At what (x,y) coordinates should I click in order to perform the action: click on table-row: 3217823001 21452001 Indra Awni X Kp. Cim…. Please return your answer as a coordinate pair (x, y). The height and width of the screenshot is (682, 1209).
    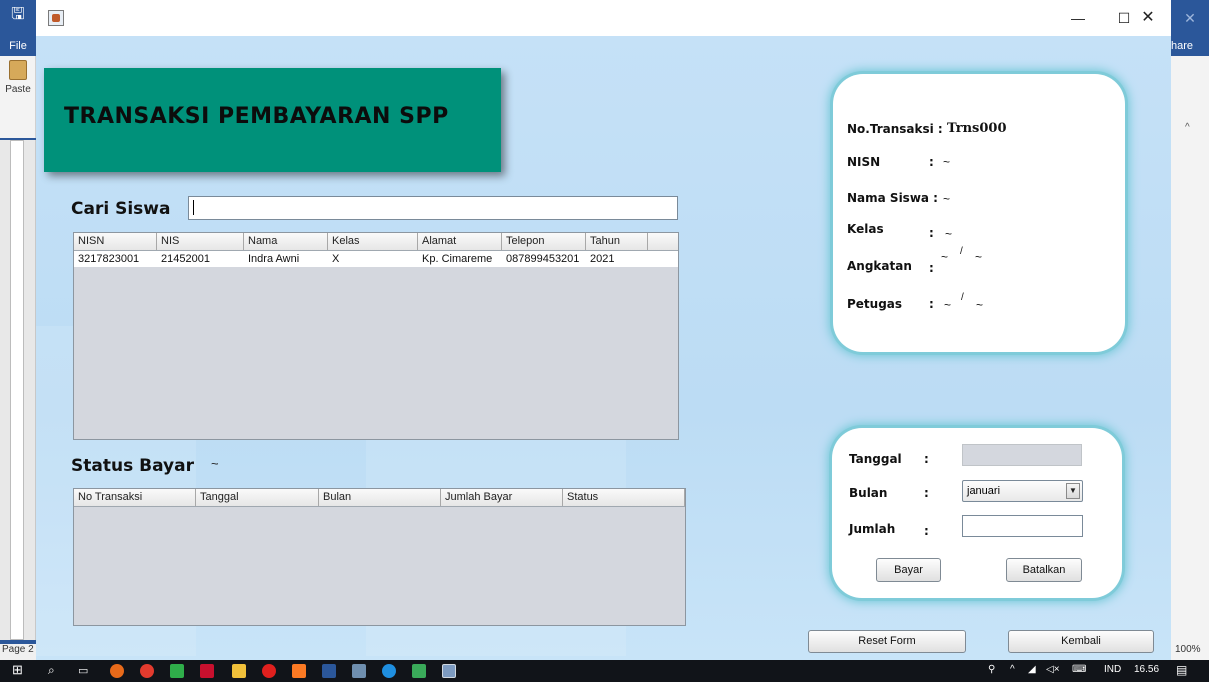
    Looking at the image, I should click on (376, 259).